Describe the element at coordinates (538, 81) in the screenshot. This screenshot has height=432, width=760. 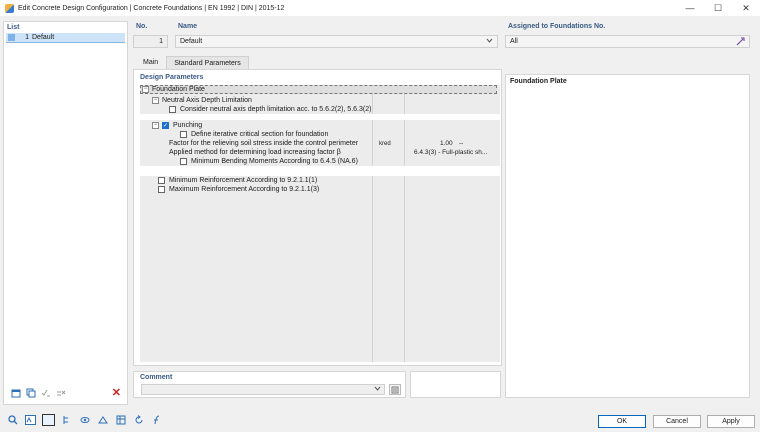
I see `info-panel-header: Foundation Plate` at that location.